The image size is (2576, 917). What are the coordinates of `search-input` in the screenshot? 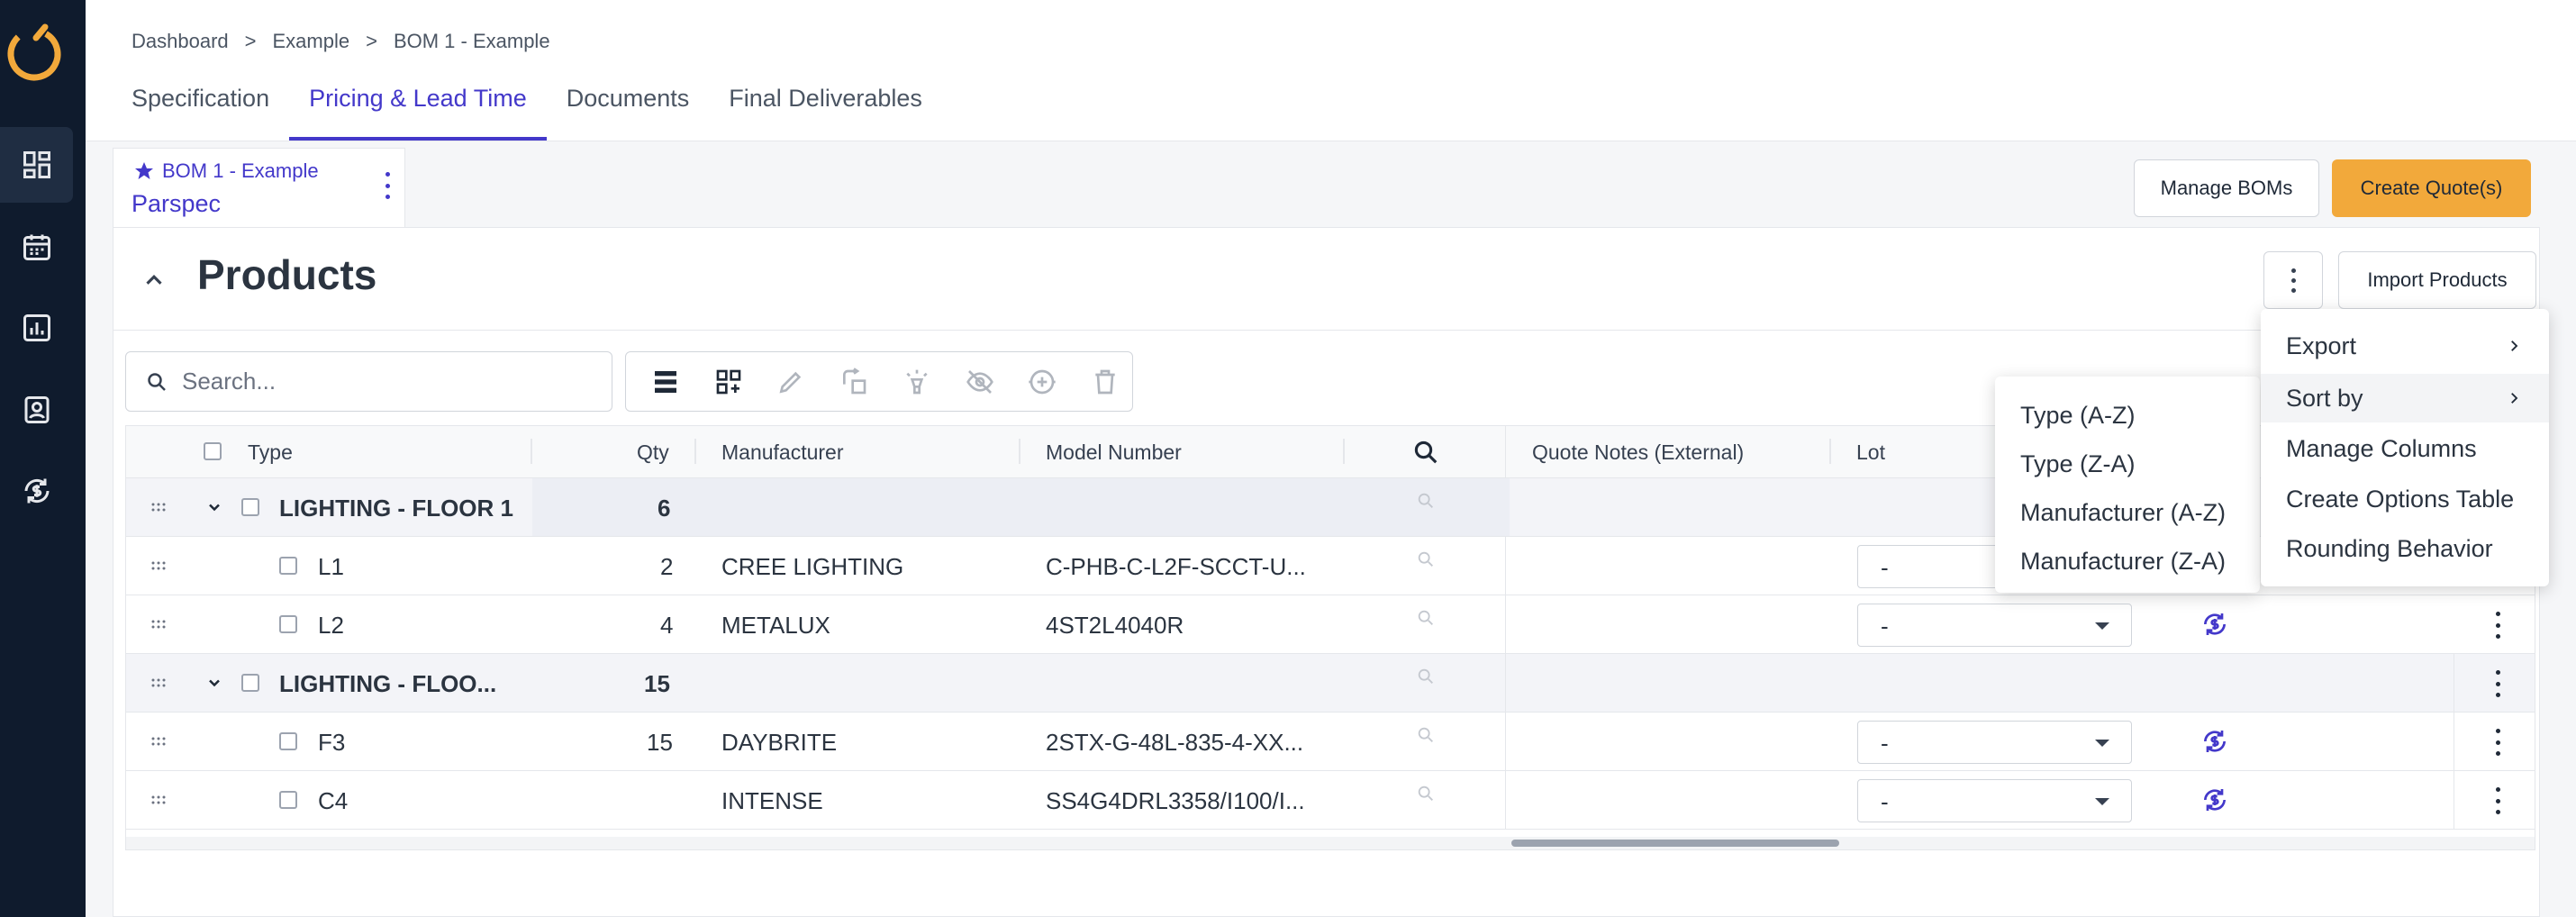 It's located at (380, 381).